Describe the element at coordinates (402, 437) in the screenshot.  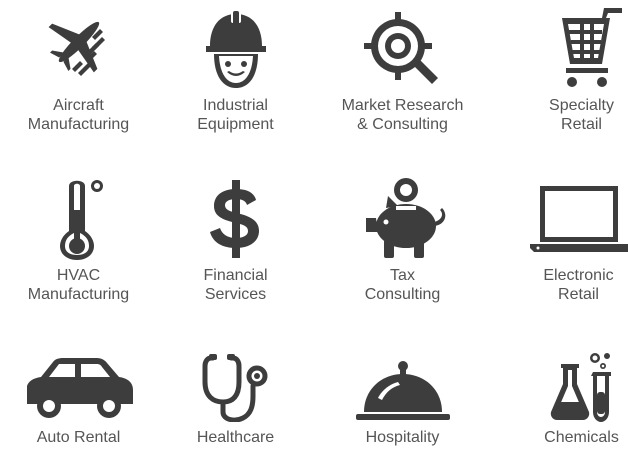
I see `industry-label: Hospitality` at that location.